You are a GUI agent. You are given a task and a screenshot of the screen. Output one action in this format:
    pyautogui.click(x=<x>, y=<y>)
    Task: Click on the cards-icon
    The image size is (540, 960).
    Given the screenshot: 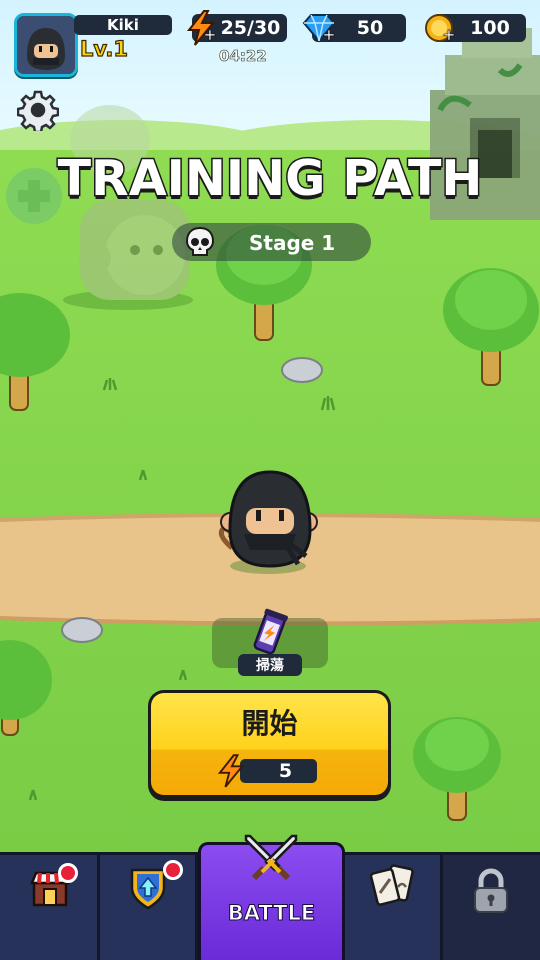 What is the action you would take?
    pyautogui.click(x=391, y=885)
    